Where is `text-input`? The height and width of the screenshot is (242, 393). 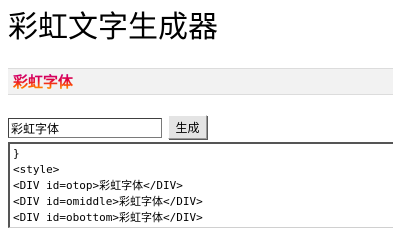 text-input is located at coordinates (85, 128).